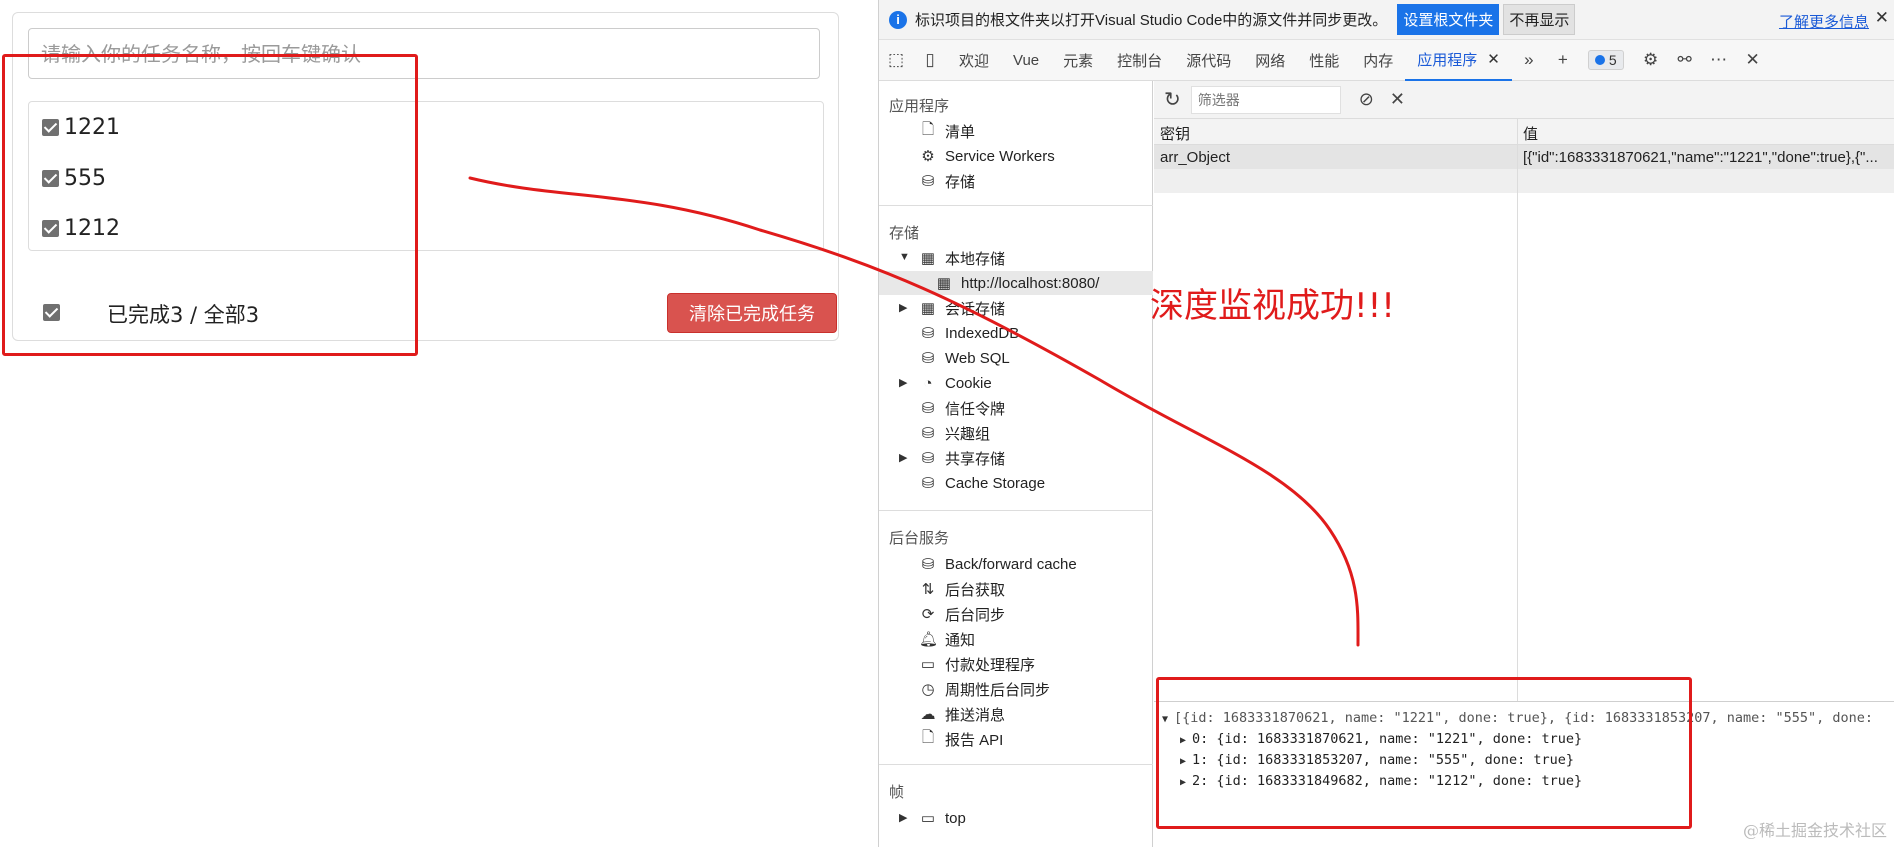 Image resolution: width=1894 pixels, height=847 pixels. I want to click on info-icon: i, so click(898, 19).